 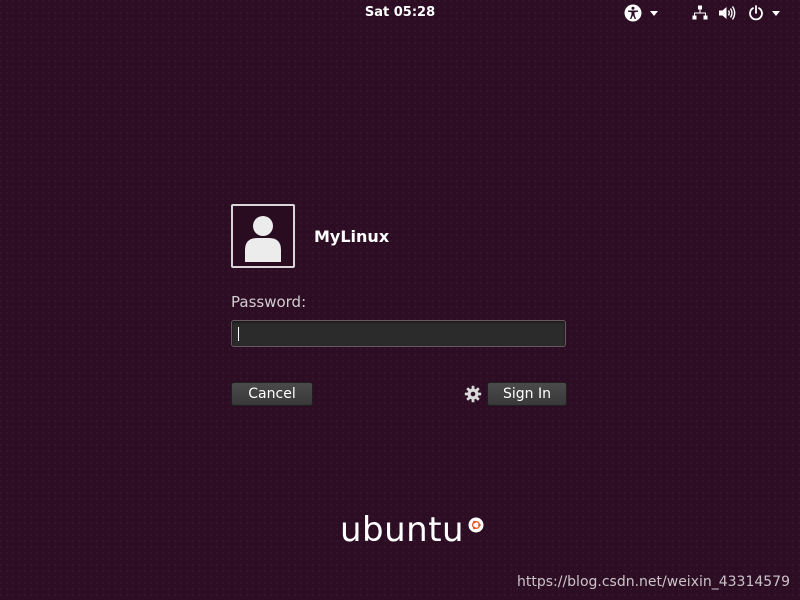 I want to click on password-input, so click(x=398, y=333).